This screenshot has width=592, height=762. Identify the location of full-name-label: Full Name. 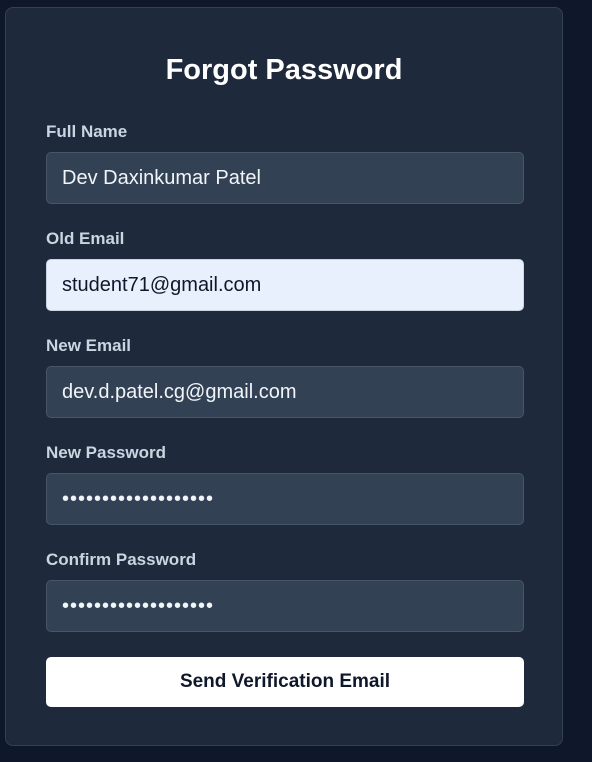
(87, 131).